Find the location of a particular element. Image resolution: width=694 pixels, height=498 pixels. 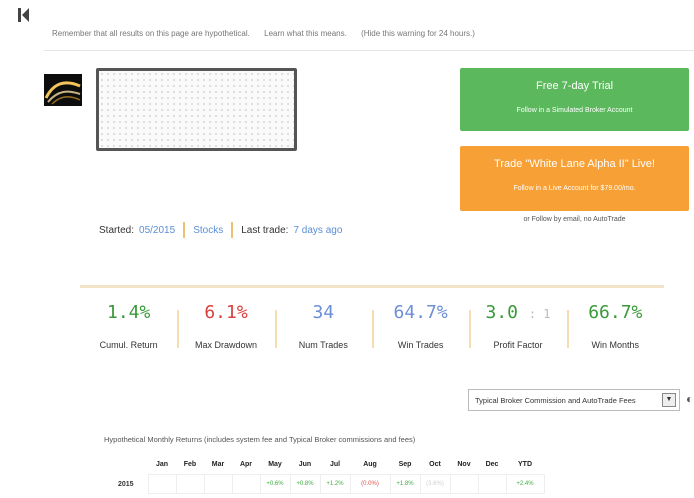

dropdown-arrow-icon: ▼ is located at coordinates (669, 400).